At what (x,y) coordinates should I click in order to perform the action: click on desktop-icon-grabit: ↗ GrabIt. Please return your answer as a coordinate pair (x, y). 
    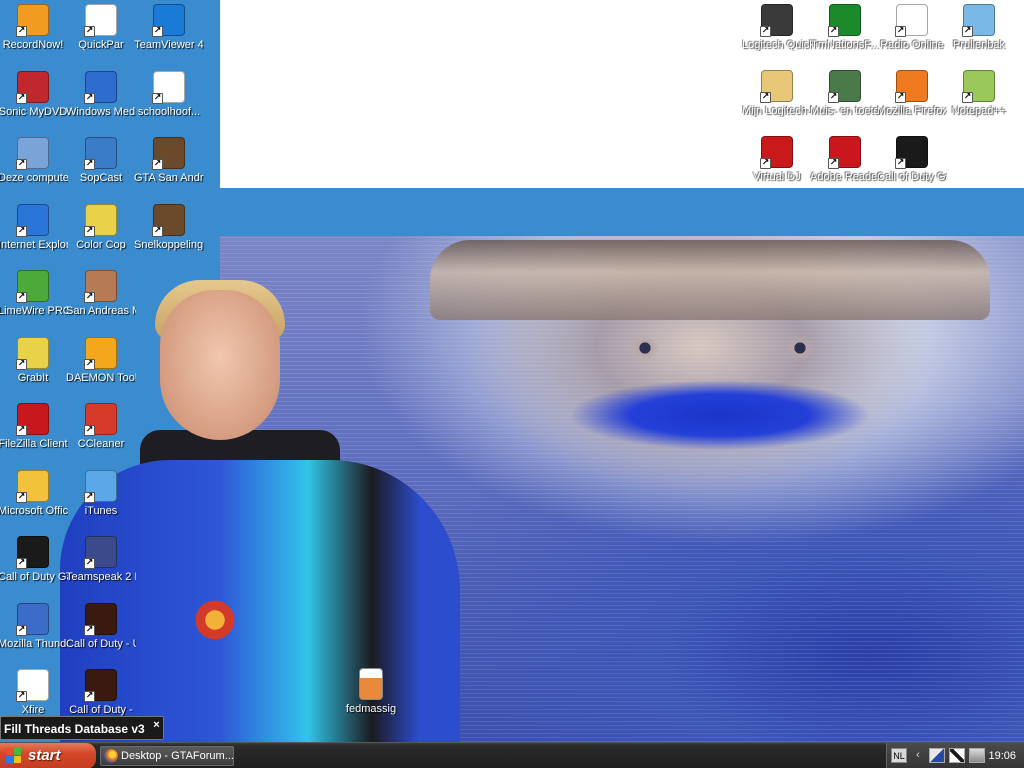
    Looking at the image, I should click on (34, 369).